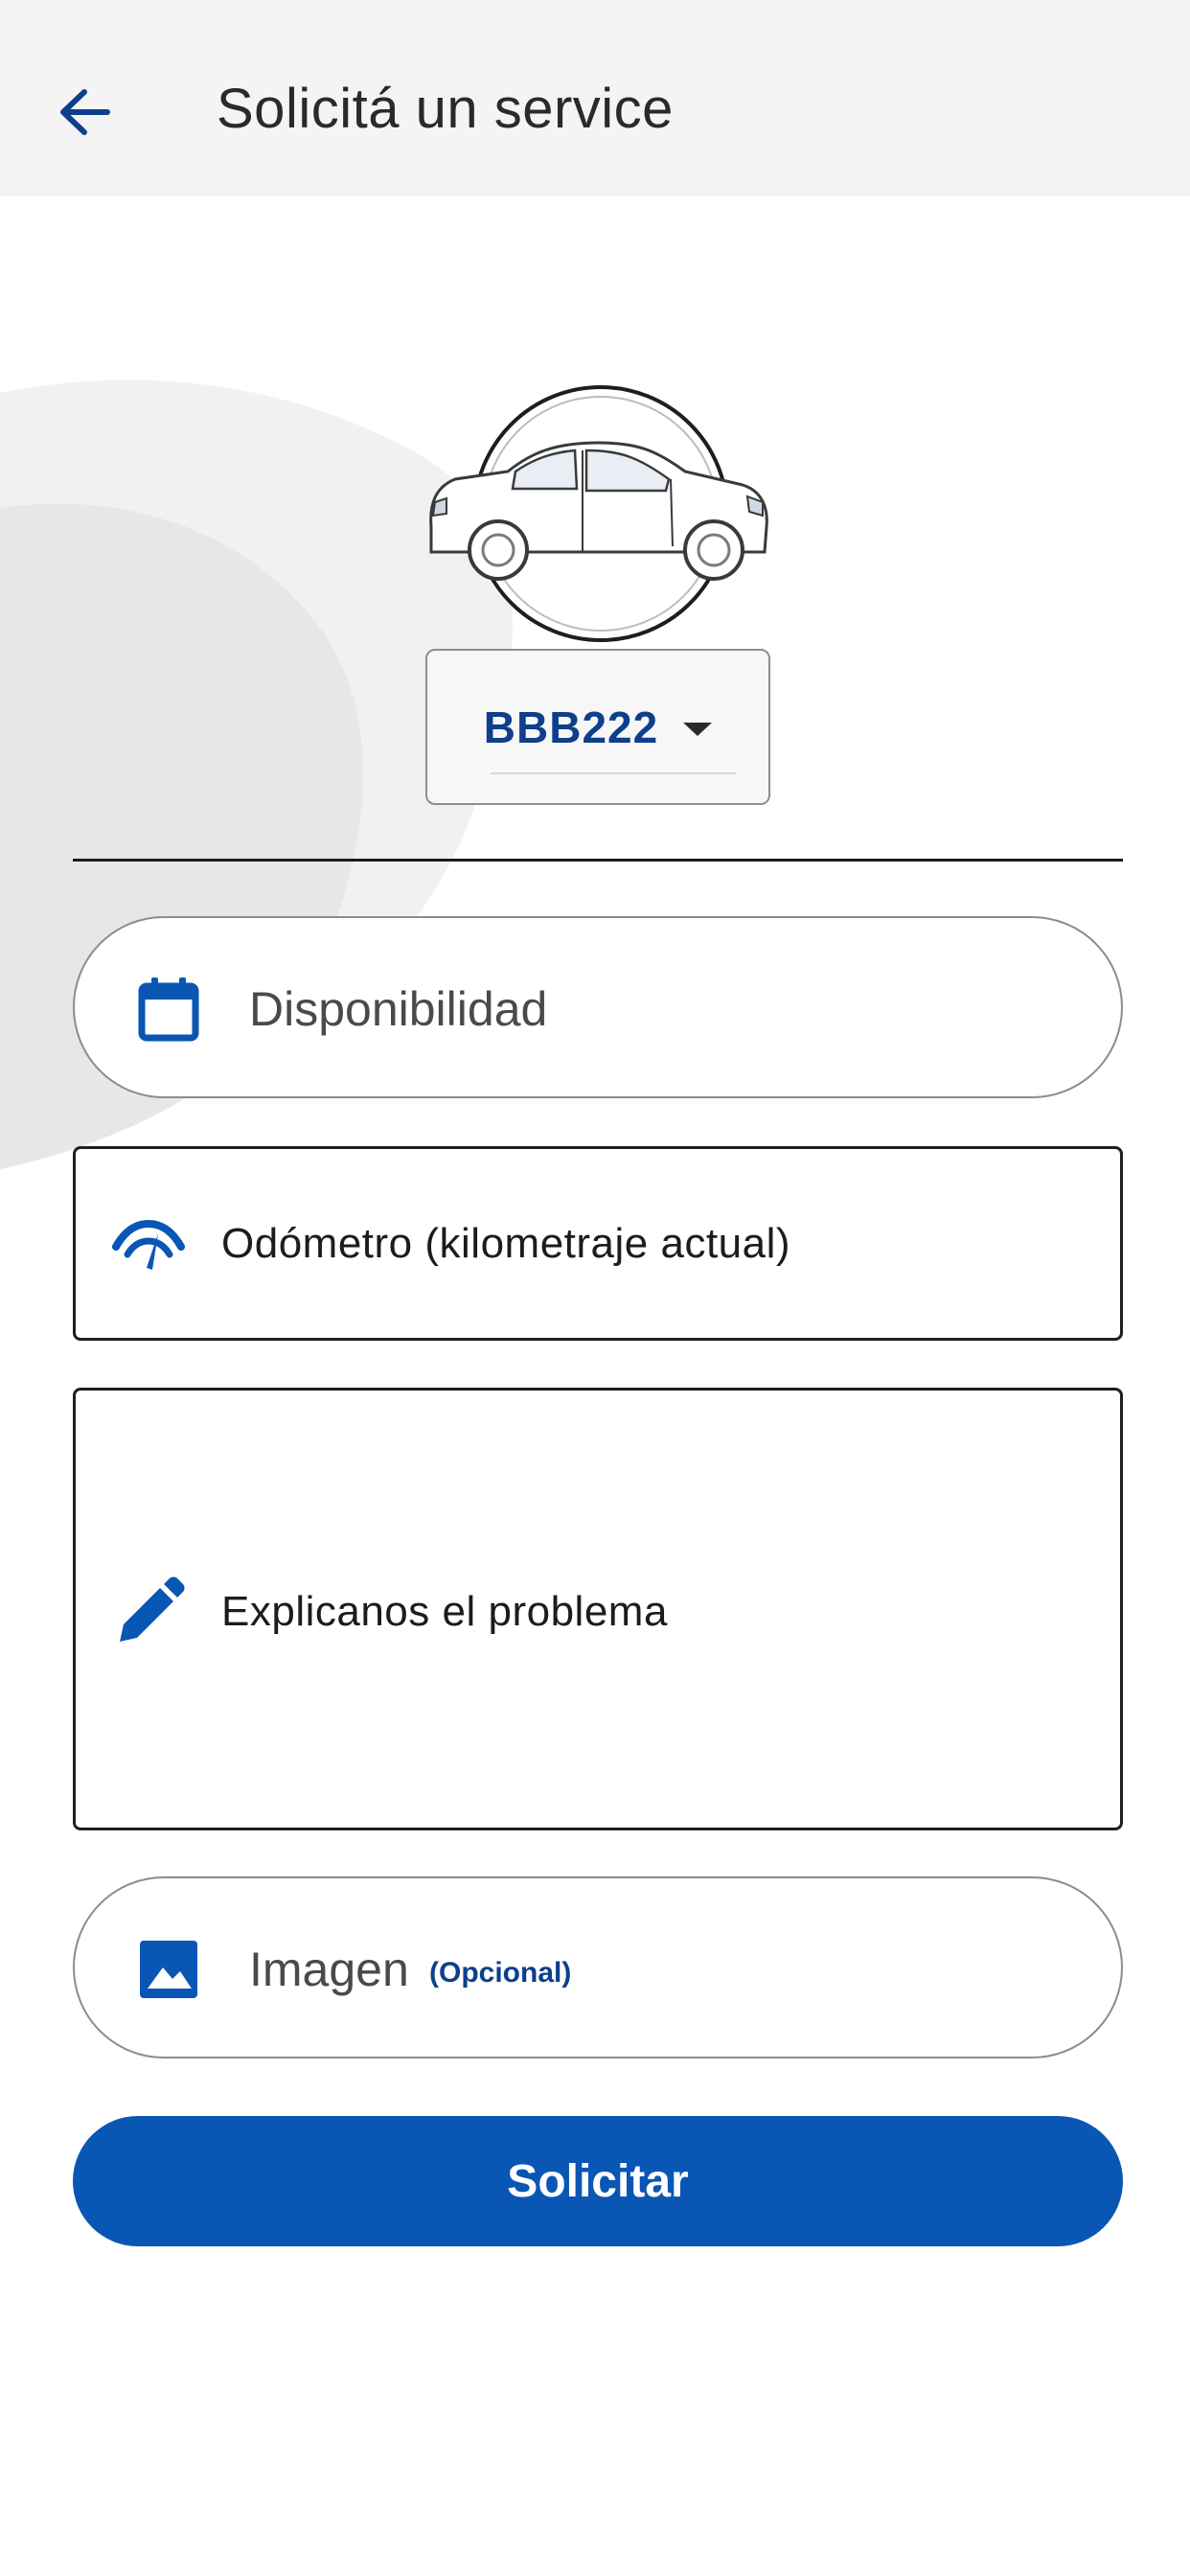 This screenshot has width=1190, height=2576. I want to click on problem-placeholder: Explicanos el problema, so click(445, 1611).